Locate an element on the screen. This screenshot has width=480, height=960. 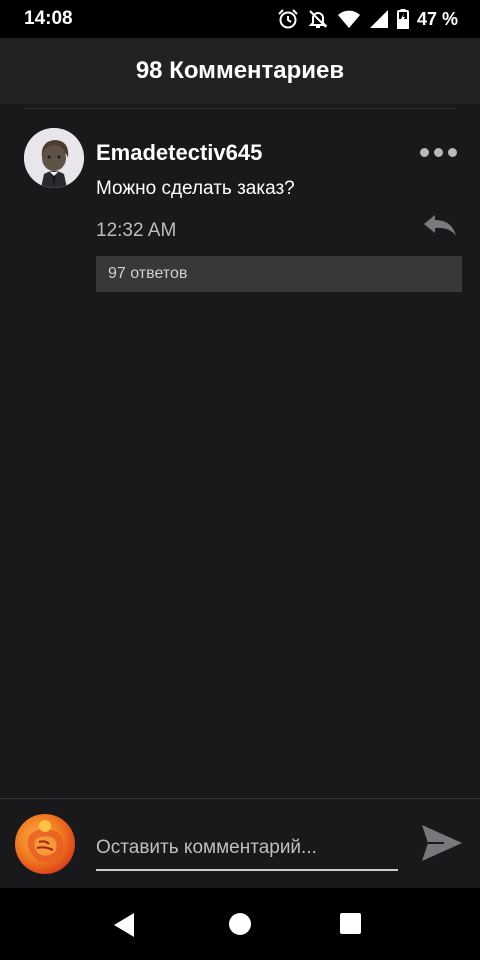
view-replies-button: 97 ответов is located at coordinates (279, 274).